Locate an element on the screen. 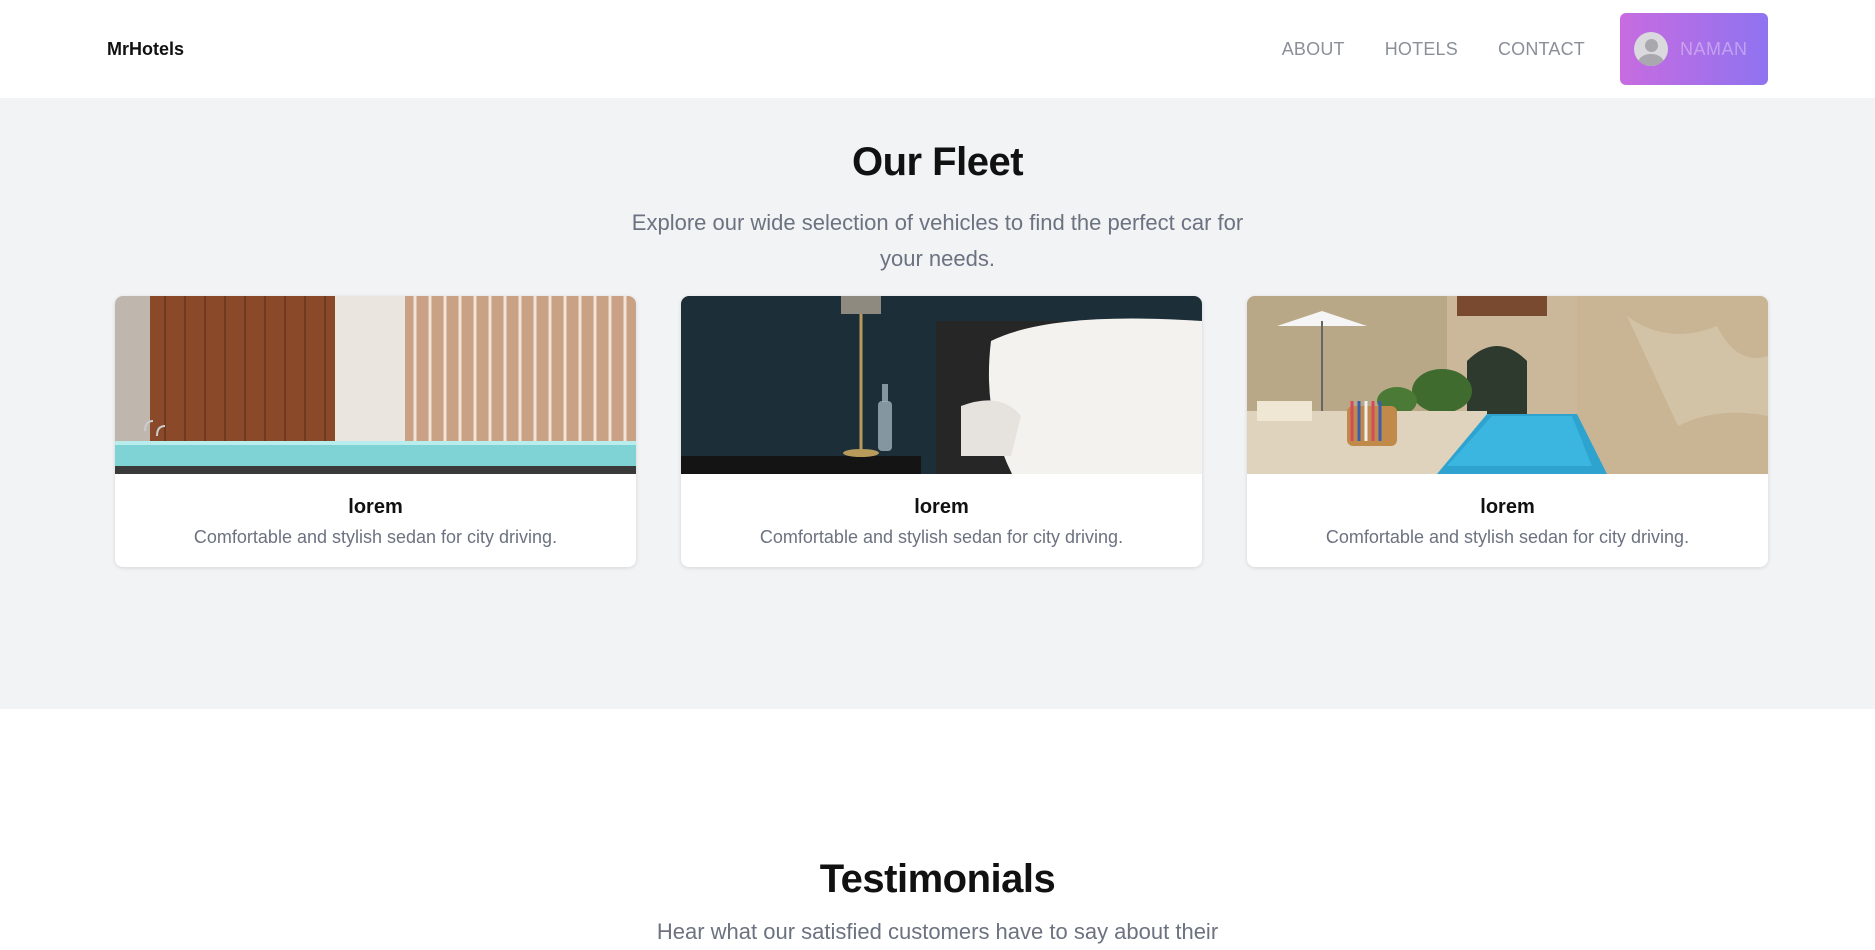 This screenshot has height=950, width=1875. nav-link-hotels: HOTELS is located at coordinates (1421, 49).